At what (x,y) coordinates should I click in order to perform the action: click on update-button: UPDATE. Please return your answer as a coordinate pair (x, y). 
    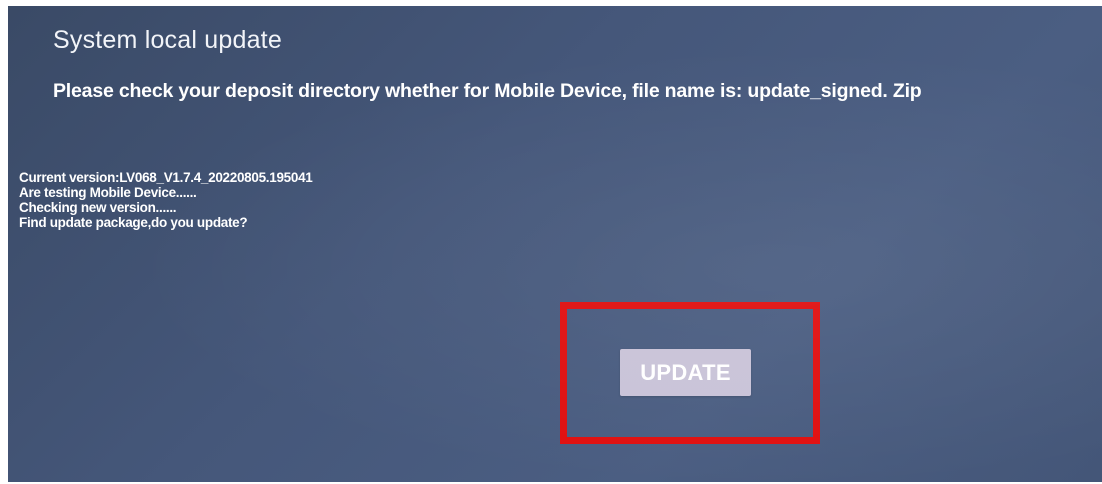
    Looking at the image, I should click on (685, 372).